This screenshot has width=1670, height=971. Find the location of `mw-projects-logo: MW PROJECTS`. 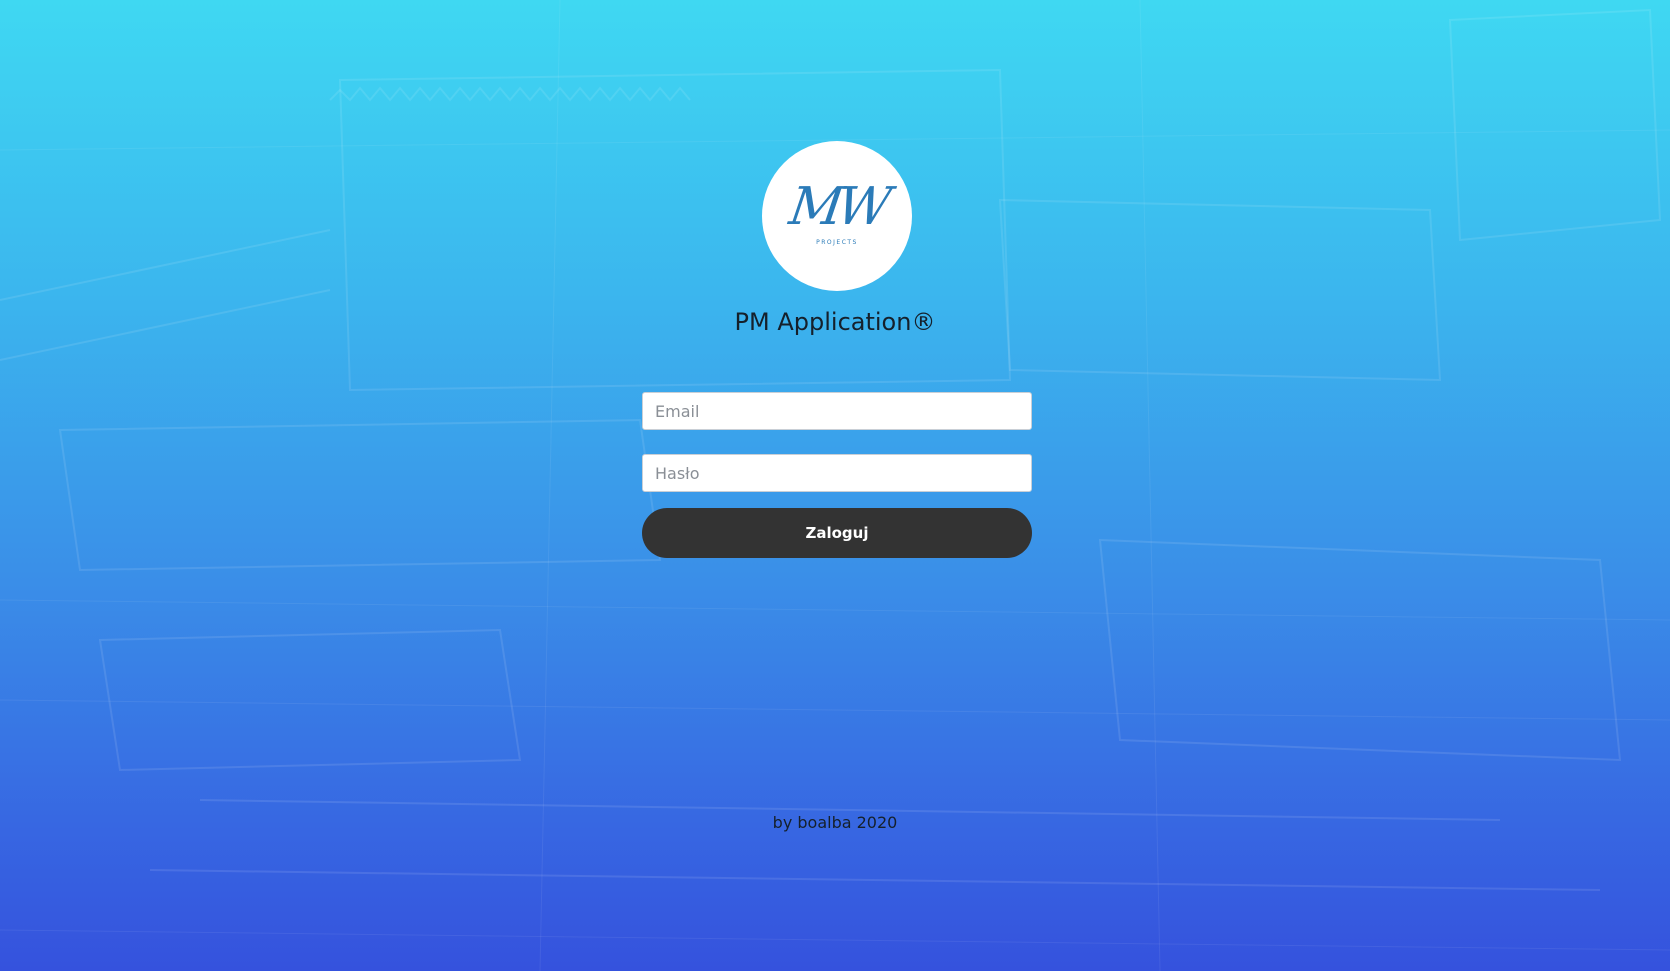

mw-projects-logo: MW PROJECTS is located at coordinates (837, 216).